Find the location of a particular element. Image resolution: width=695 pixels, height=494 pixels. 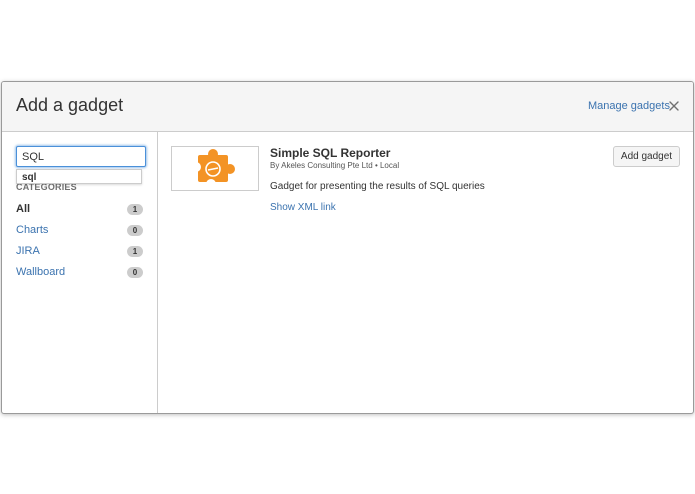

gadget-thumbnail is located at coordinates (215, 168).